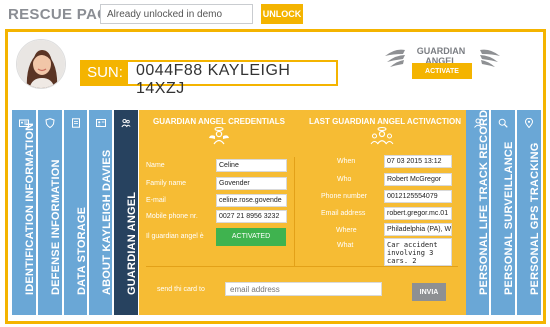 The height and width of the screenshot is (327, 550). Describe the element at coordinates (218, 121) in the screenshot. I see `credentials-title: GUARDIAN ANGEL CREDENTIALS` at that location.